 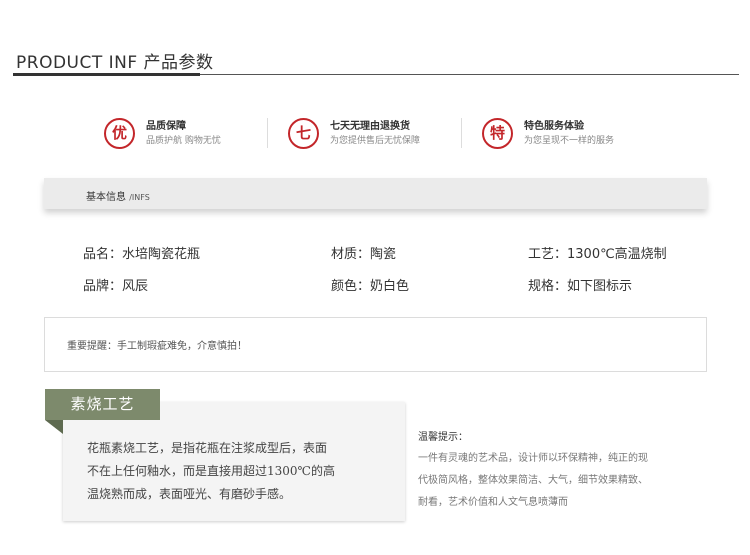 I want to click on spec-size: 规格：如下图标示, so click(x=580, y=286).